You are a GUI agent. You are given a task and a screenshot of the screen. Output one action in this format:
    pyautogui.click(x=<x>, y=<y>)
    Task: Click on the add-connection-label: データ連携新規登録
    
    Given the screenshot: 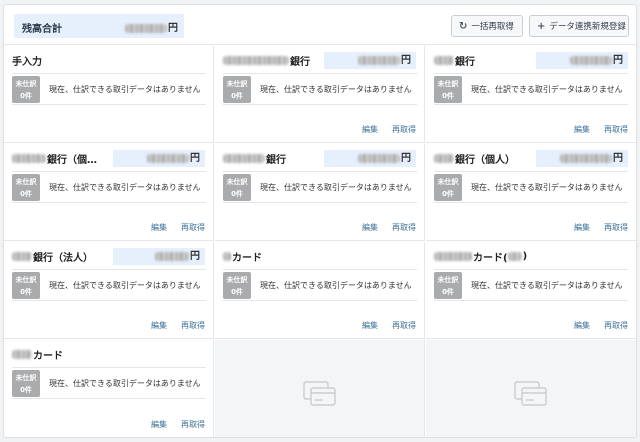 What is the action you would take?
    pyautogui.click(x=587, y=27)
    